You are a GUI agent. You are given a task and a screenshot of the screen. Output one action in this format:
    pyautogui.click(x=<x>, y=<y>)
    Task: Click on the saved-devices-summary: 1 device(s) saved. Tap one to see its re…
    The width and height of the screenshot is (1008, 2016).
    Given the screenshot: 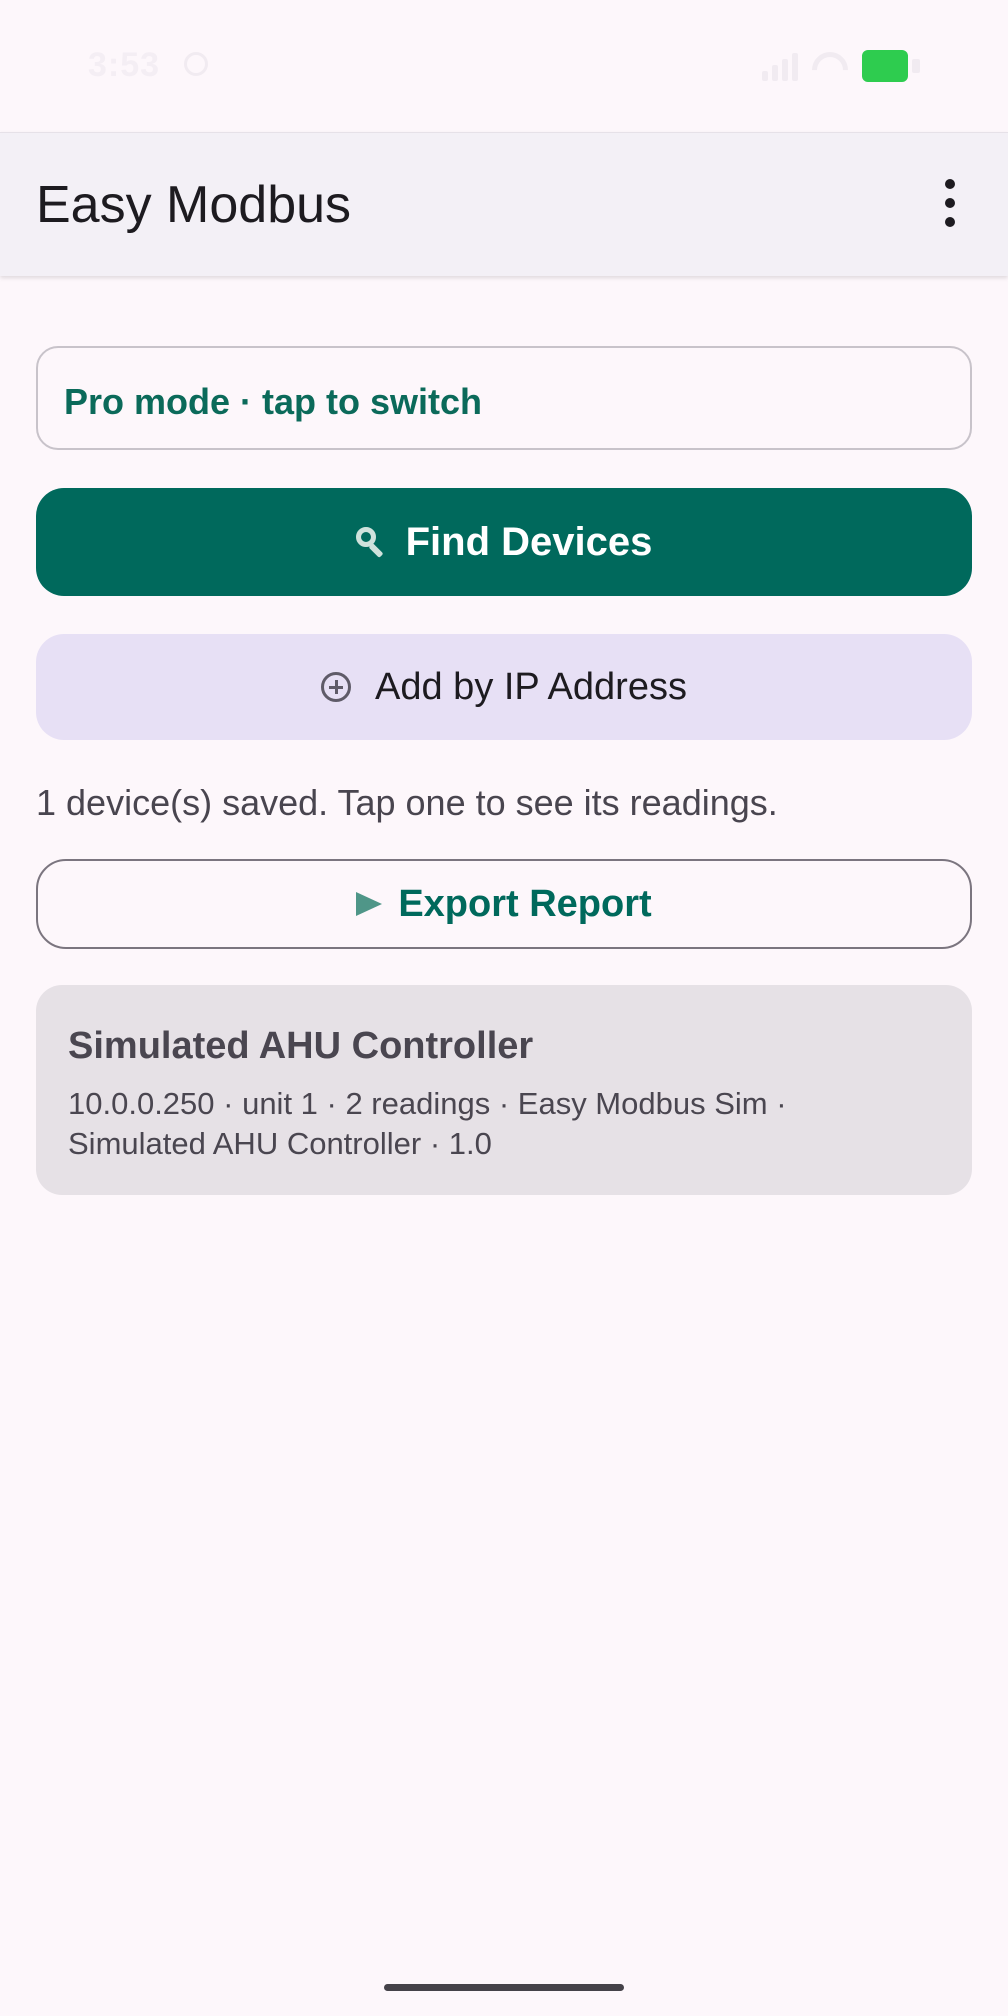 What is the action you would take?
    pyautogui.click(x=407, y=802)
    